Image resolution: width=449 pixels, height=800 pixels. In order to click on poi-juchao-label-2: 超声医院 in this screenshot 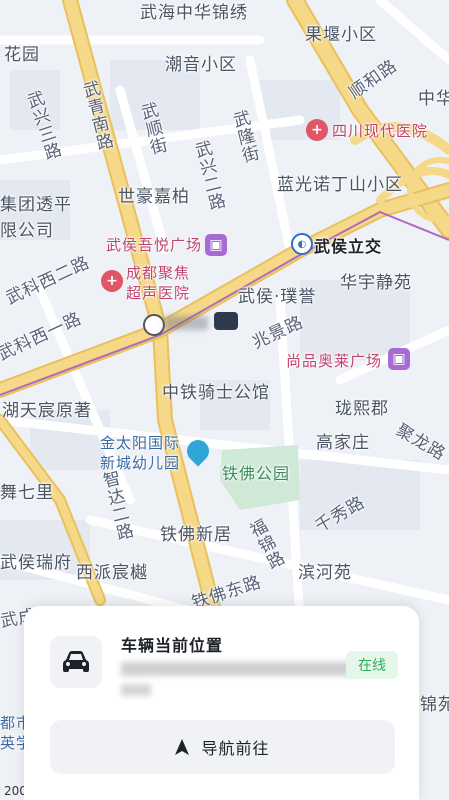, I will do `click(158, 292)`.